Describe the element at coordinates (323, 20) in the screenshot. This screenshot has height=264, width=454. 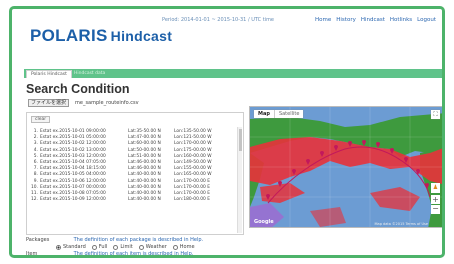
I see `nav-home: Home` at that location.